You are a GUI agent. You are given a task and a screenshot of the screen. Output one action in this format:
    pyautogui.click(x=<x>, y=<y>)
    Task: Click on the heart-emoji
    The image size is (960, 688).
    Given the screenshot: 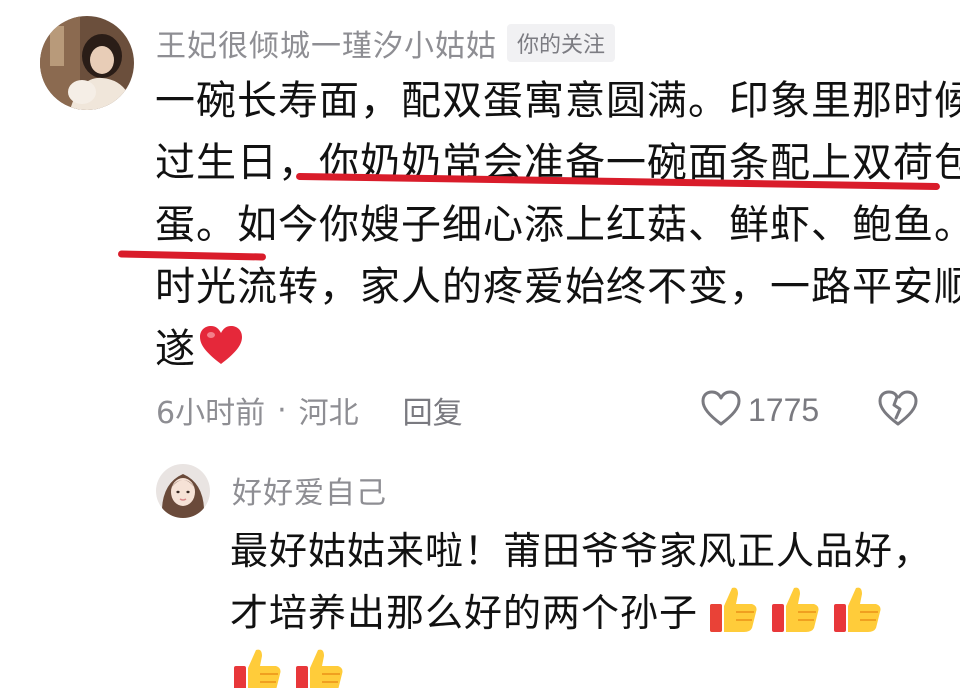 What is the action you would take?
    pyautogui.click(x=221, y=353)
    